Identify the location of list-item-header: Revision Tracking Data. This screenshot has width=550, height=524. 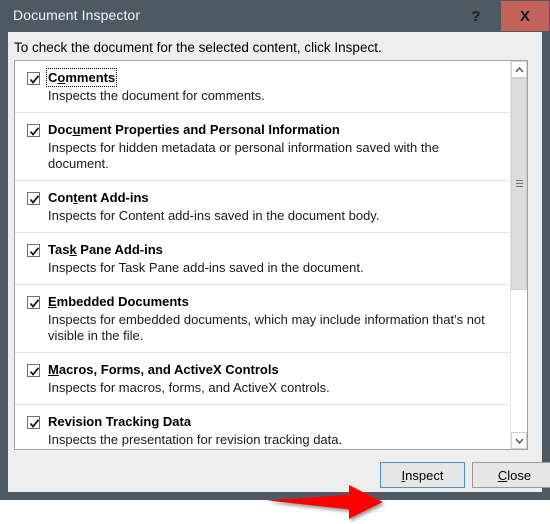
(264, 421).